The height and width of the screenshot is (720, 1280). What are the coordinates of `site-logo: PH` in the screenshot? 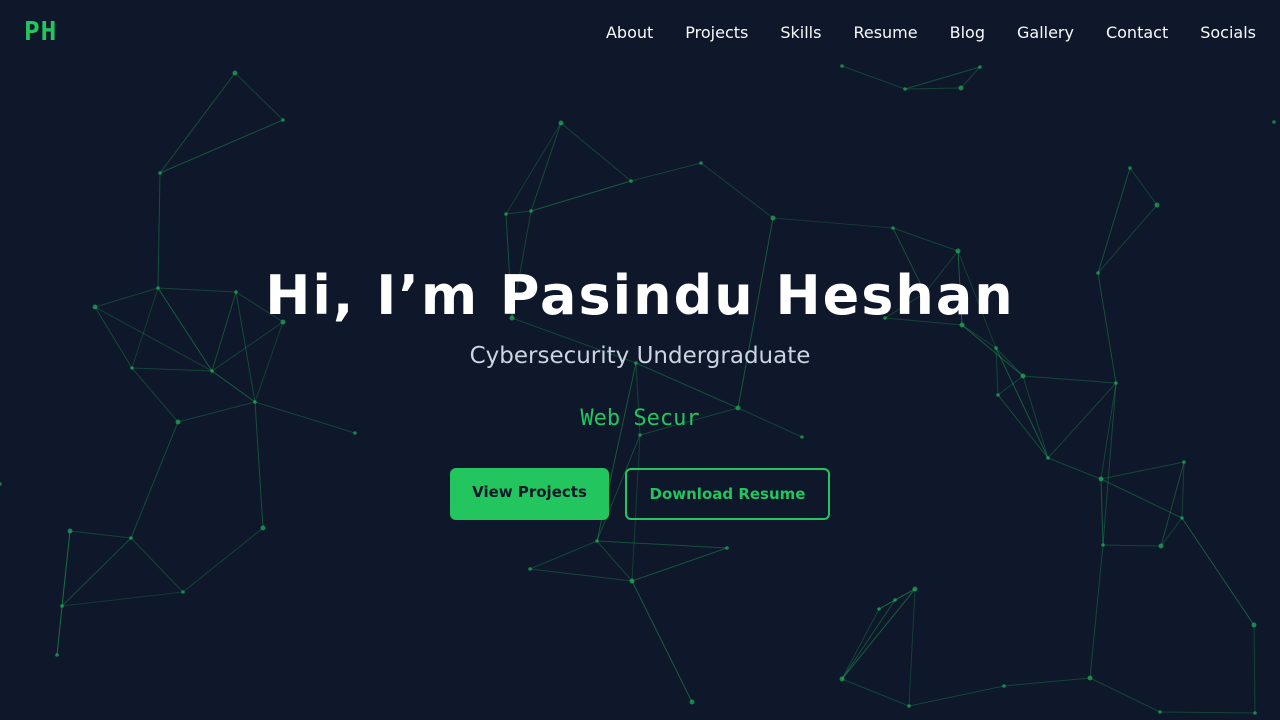 It's located at (40, 32).